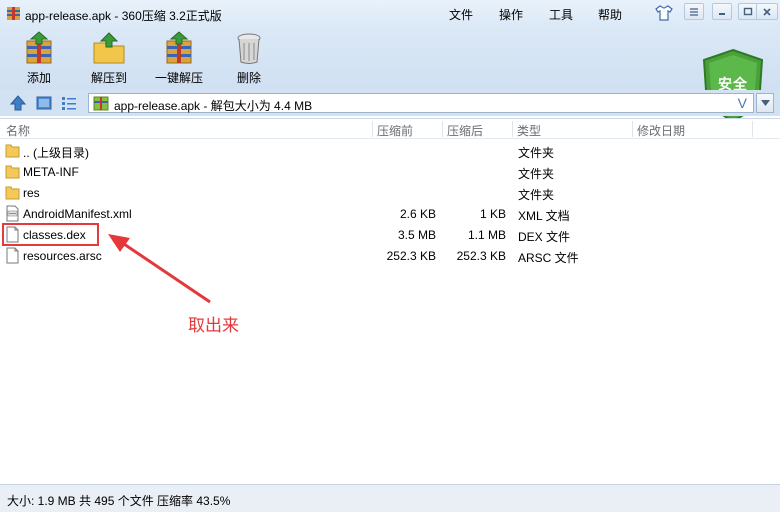 This screenshot has width=780, height=512. What do you see at coordinates (610, 14) in the screenshot?
I see `menu-help: 帮助` at bounding box center [610, 14].